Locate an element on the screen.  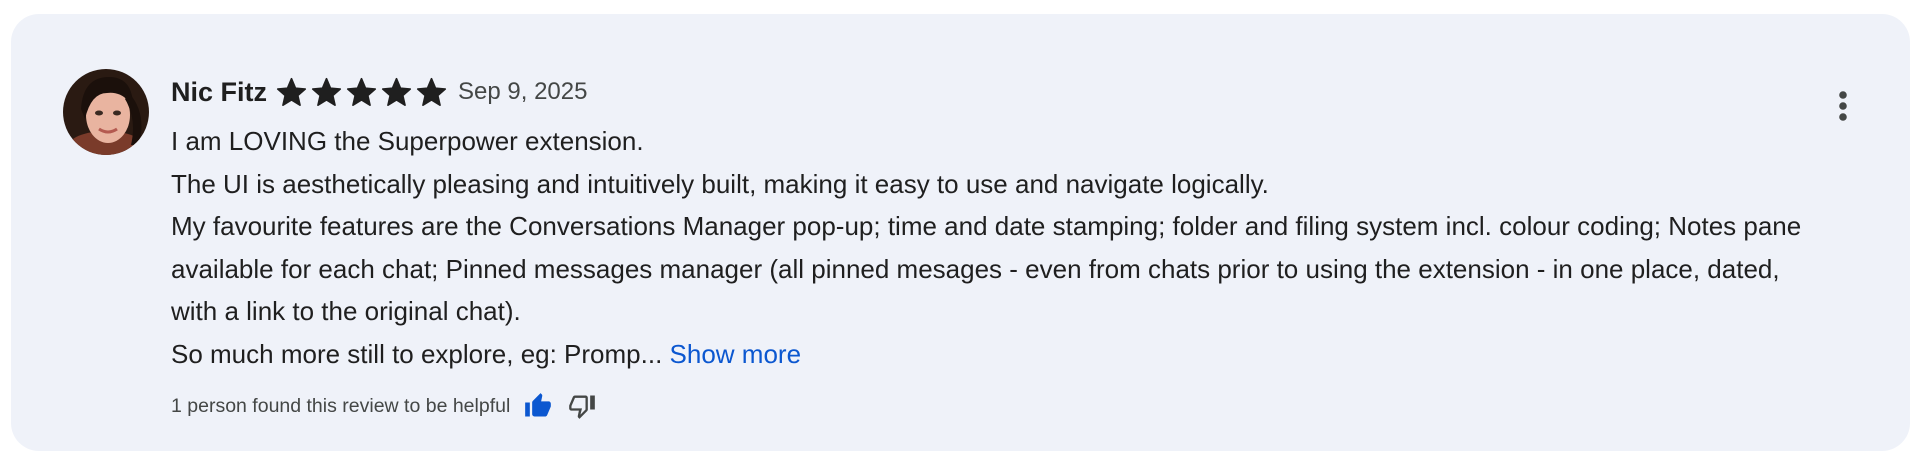
thumb-down-outline-icon is located at coordinates (582, 407).